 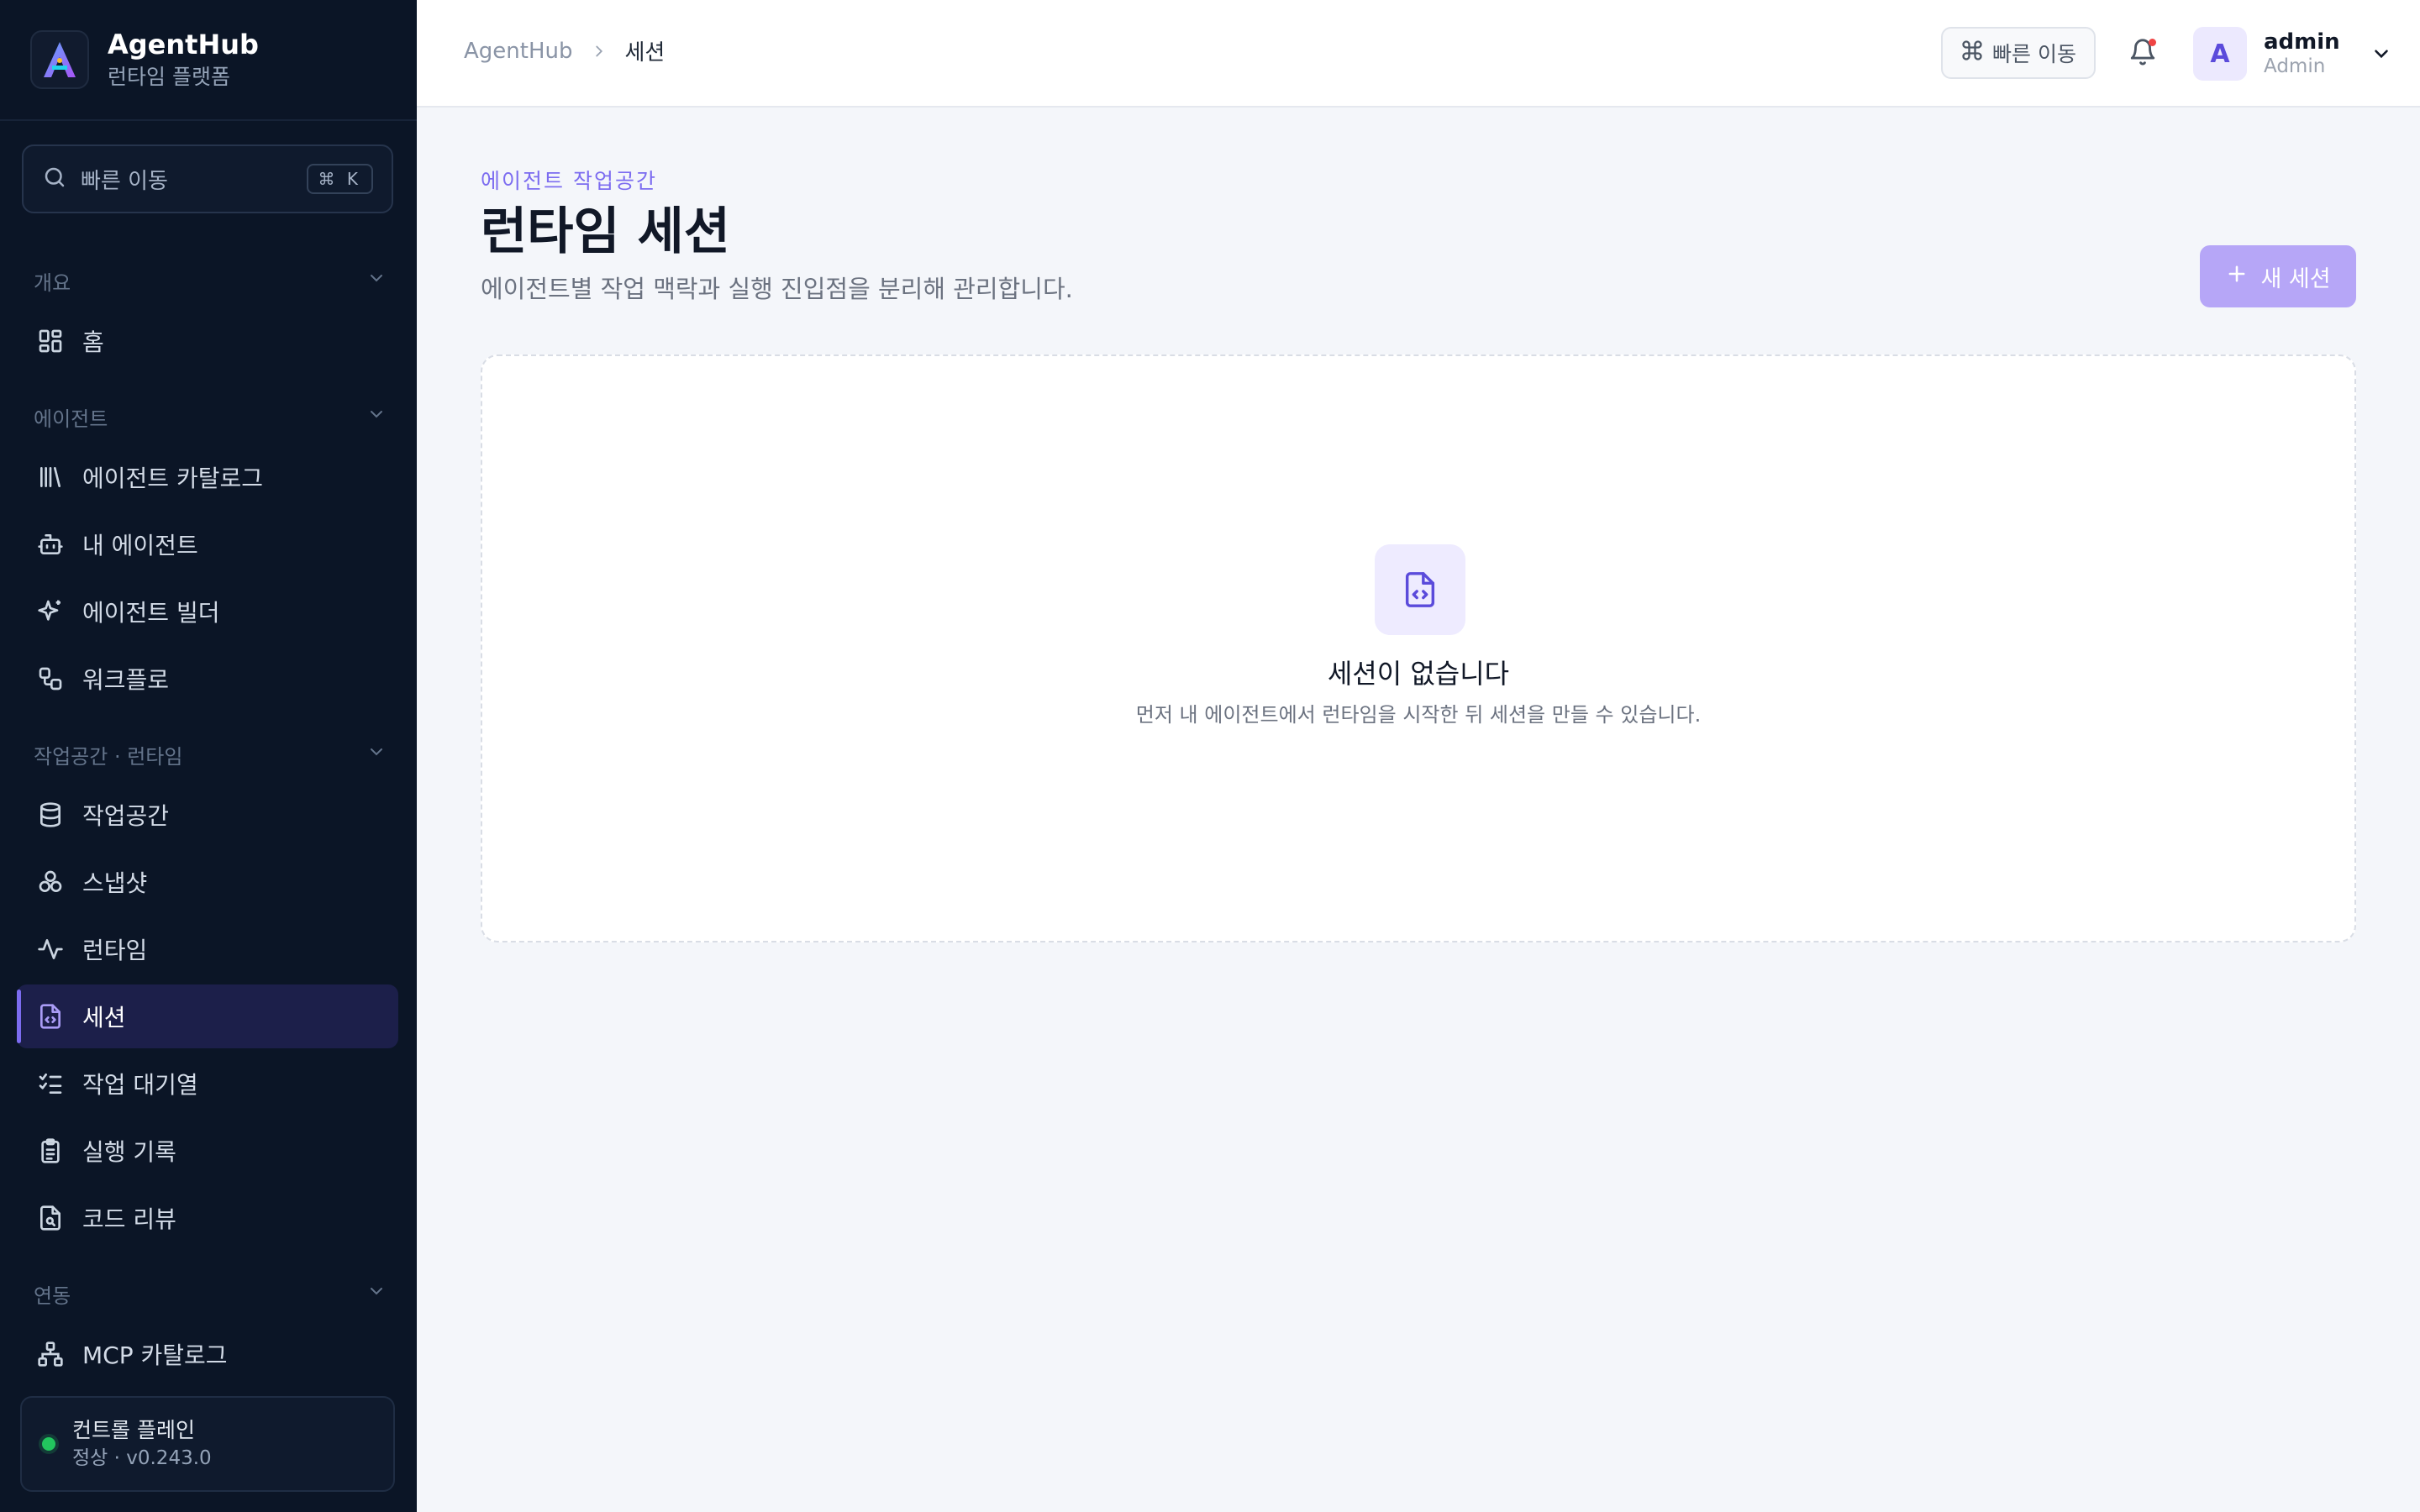 What do you see at coordinates (207, 341) in the screenshot?
I see `sidebar-item-home: 홈` at bounding box center [207, 341].